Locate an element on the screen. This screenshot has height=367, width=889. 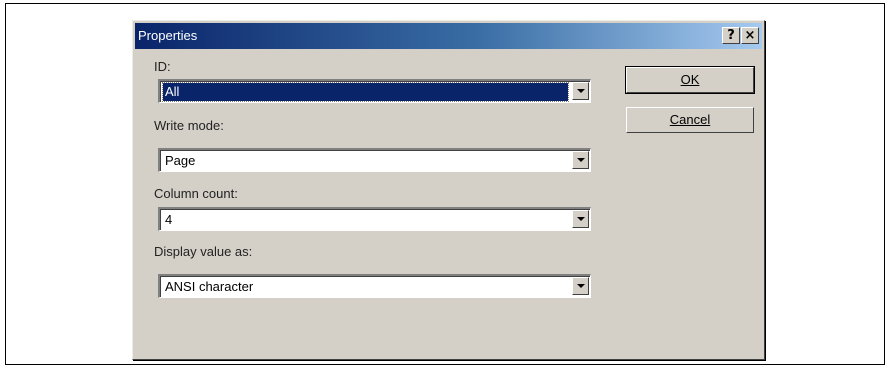
id-combo-value: All is located at coordinates (365, 92).